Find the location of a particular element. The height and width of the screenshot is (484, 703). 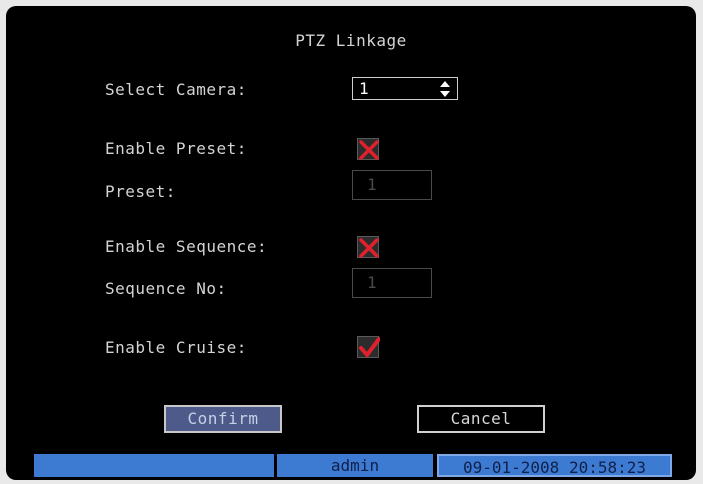

enable-sequence-checkbox is located at coordinates (368, 247).